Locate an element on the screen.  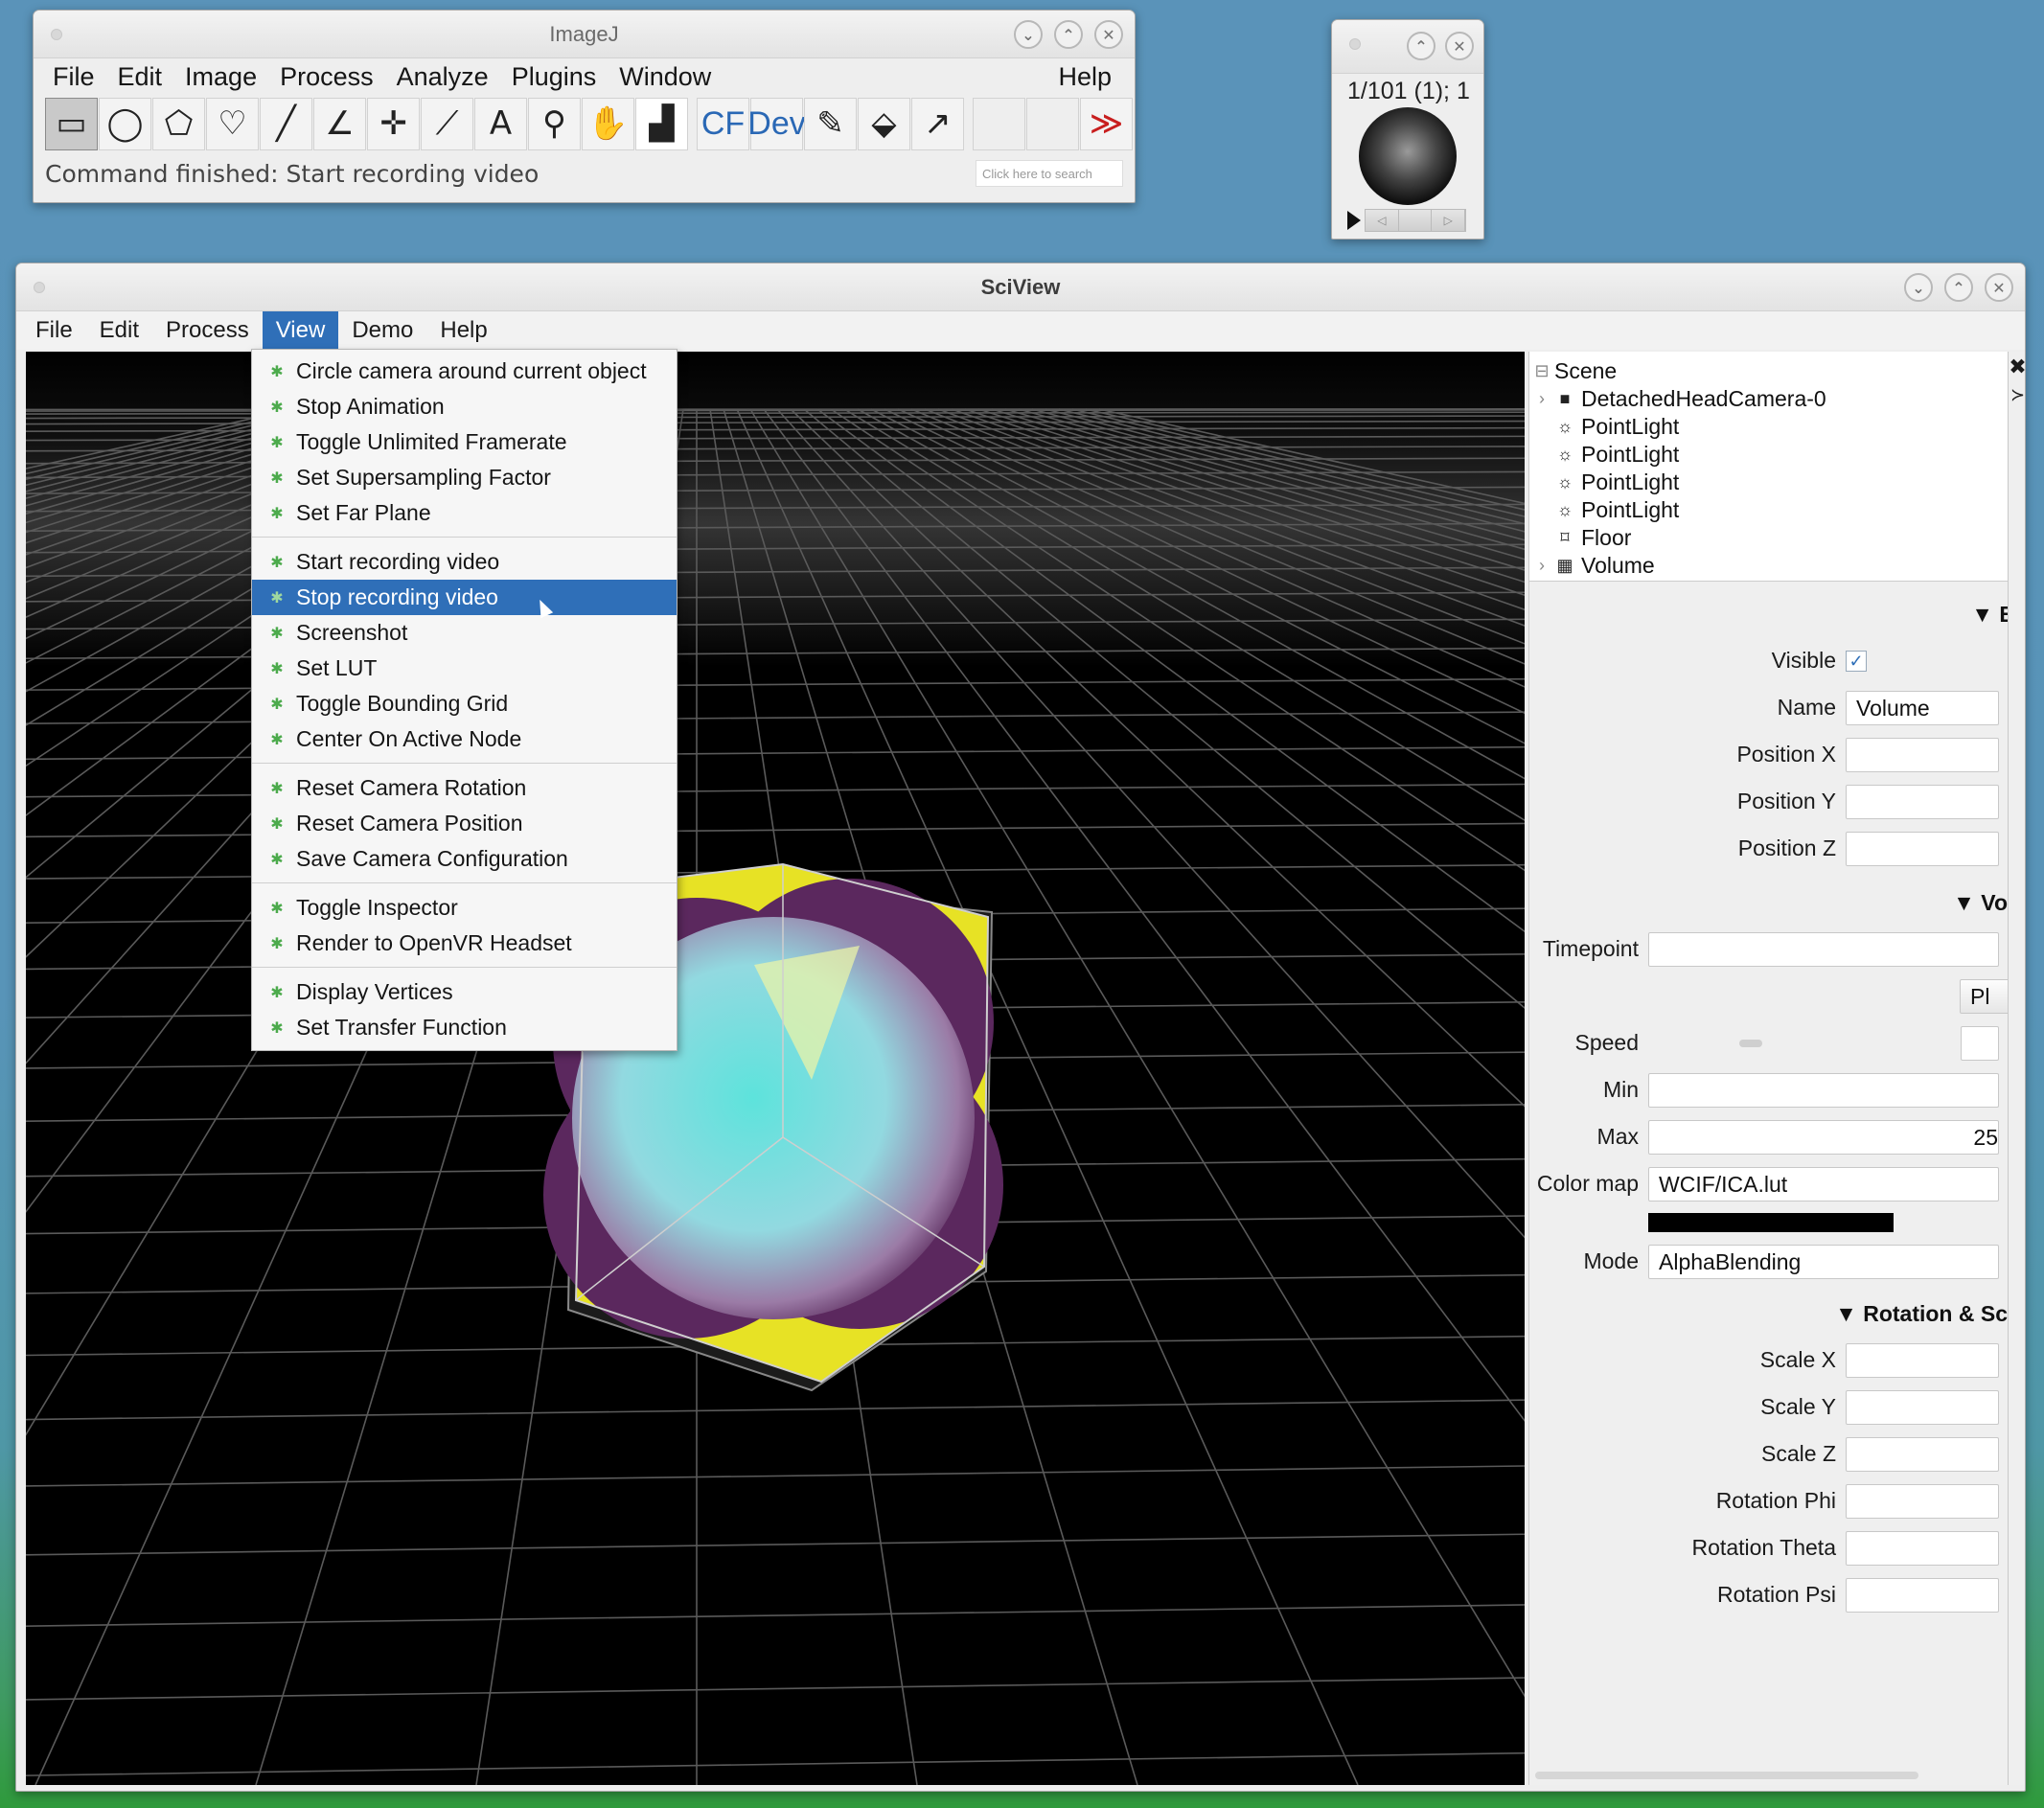
rotation-psi-field is located at coordinates (1922, 1595).